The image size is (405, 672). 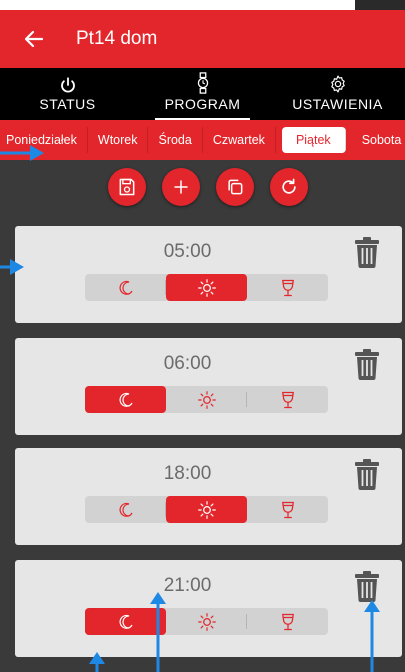 I want to click on schedule-entry: 05:00, so click(x=208, y=274).